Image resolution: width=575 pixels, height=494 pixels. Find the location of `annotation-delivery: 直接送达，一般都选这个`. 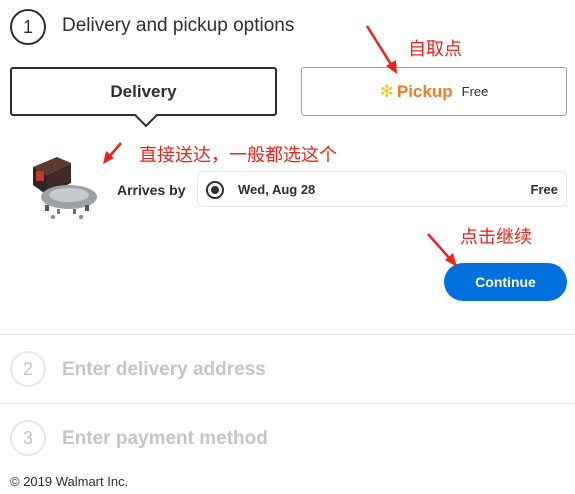

annotation-delivery: 直接送达，一般都选这个 is located at coordinates (238, 155).